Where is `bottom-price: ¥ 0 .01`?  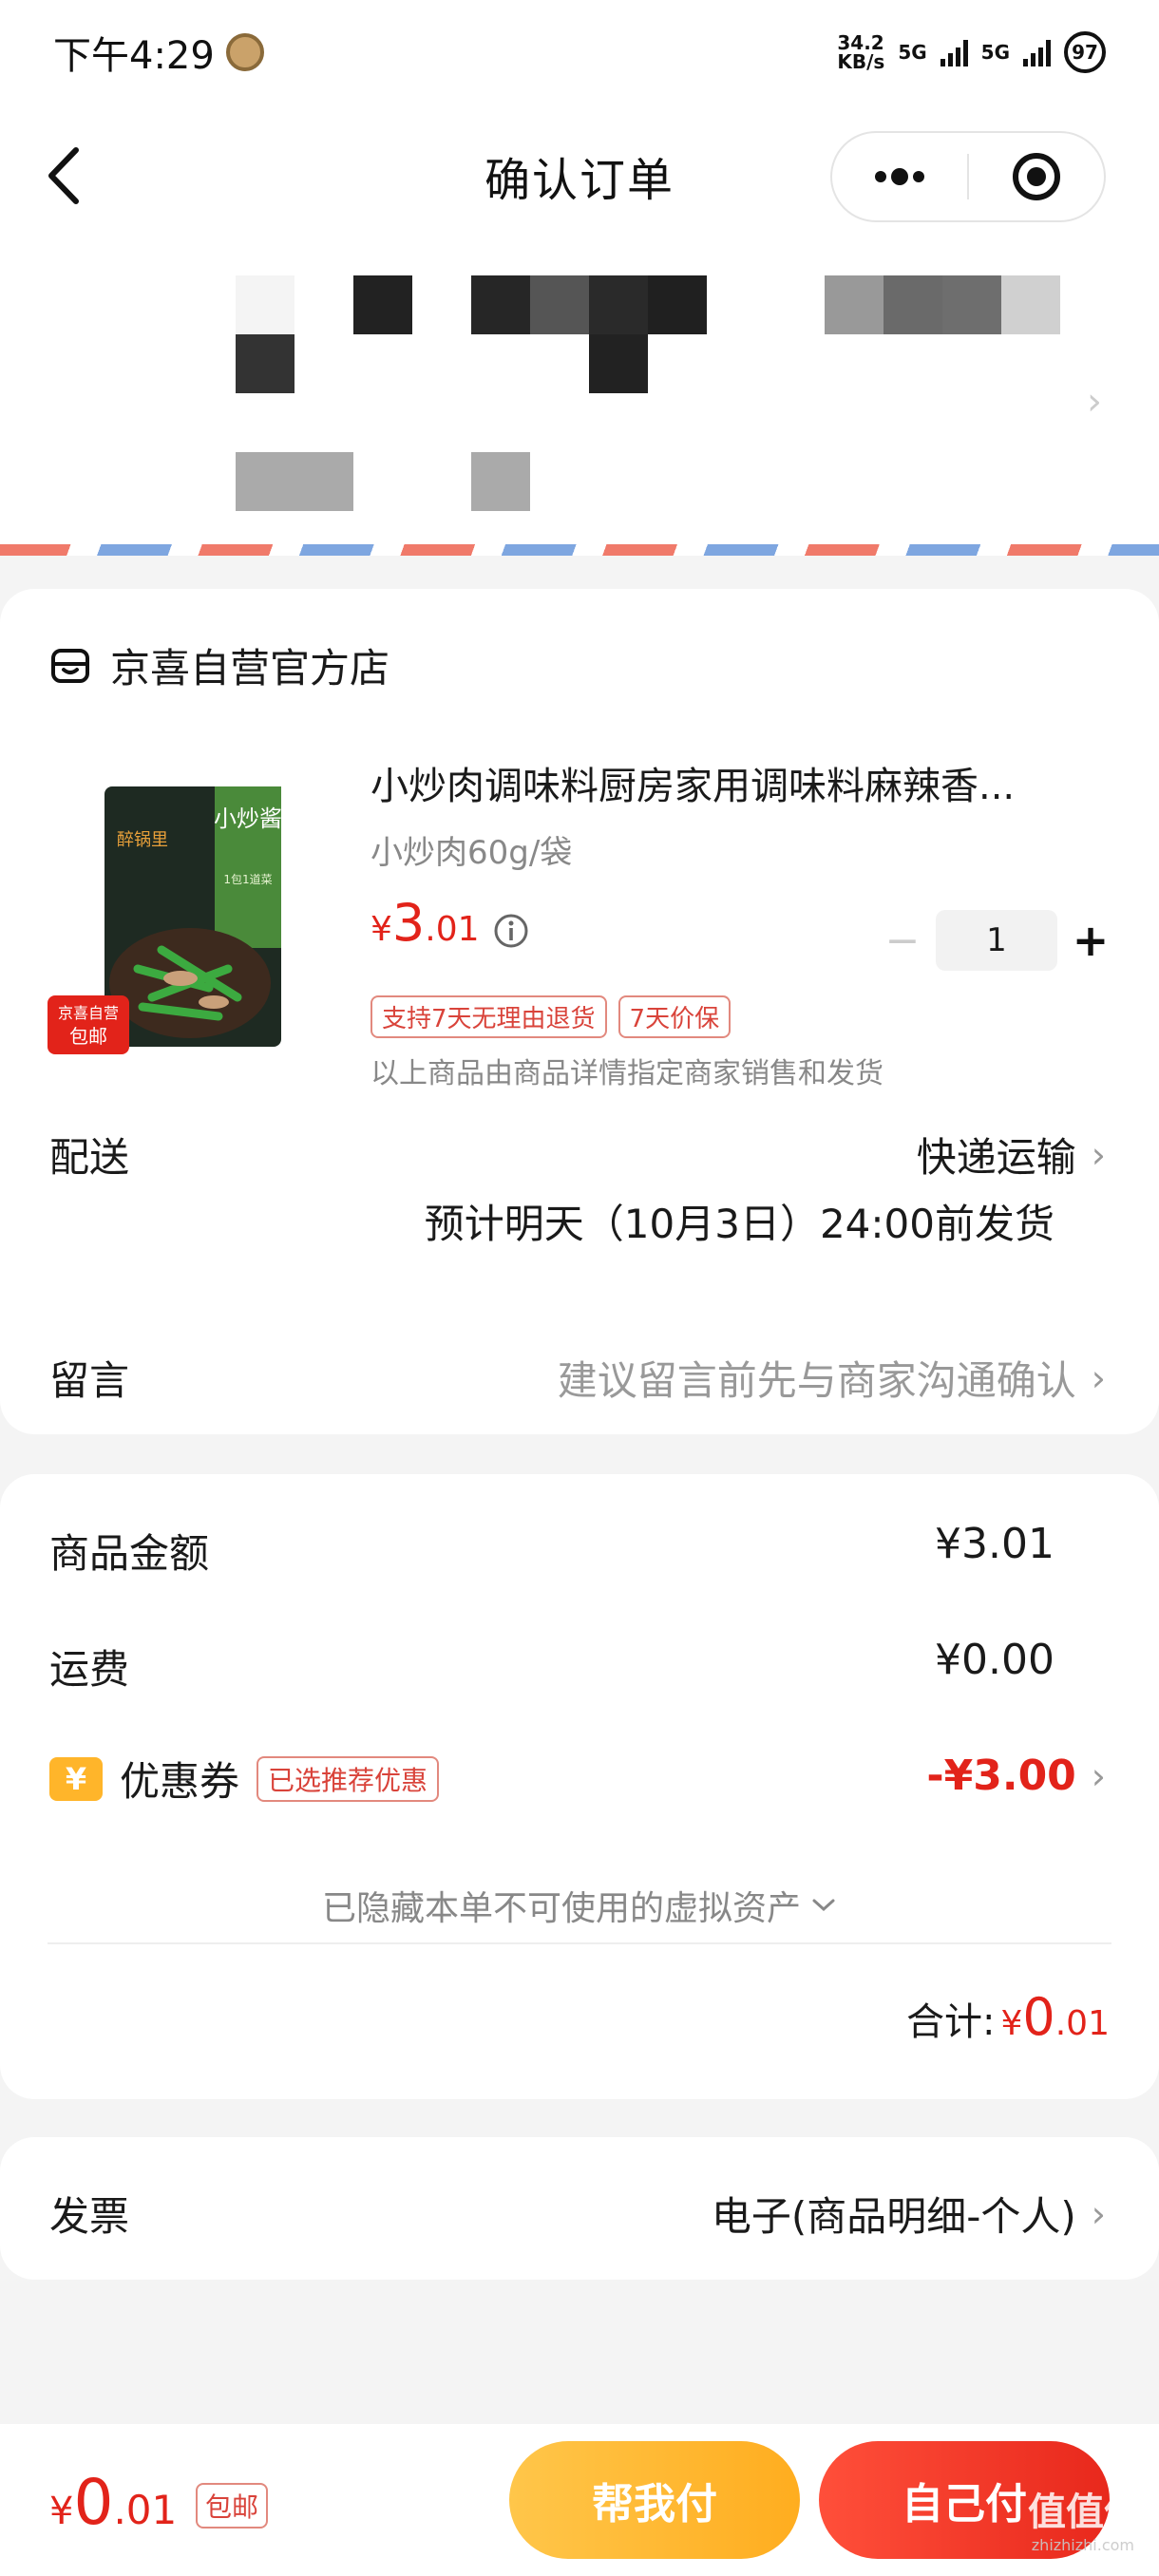
bottom-price: ¥ 0 .01 is located at coordinates (113, 2502).